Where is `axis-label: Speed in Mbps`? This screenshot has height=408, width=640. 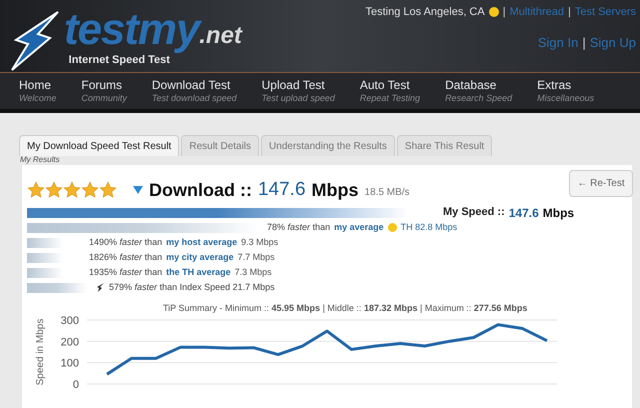 axis-label: Speed in Mbps is located at coordinates (40, 352).